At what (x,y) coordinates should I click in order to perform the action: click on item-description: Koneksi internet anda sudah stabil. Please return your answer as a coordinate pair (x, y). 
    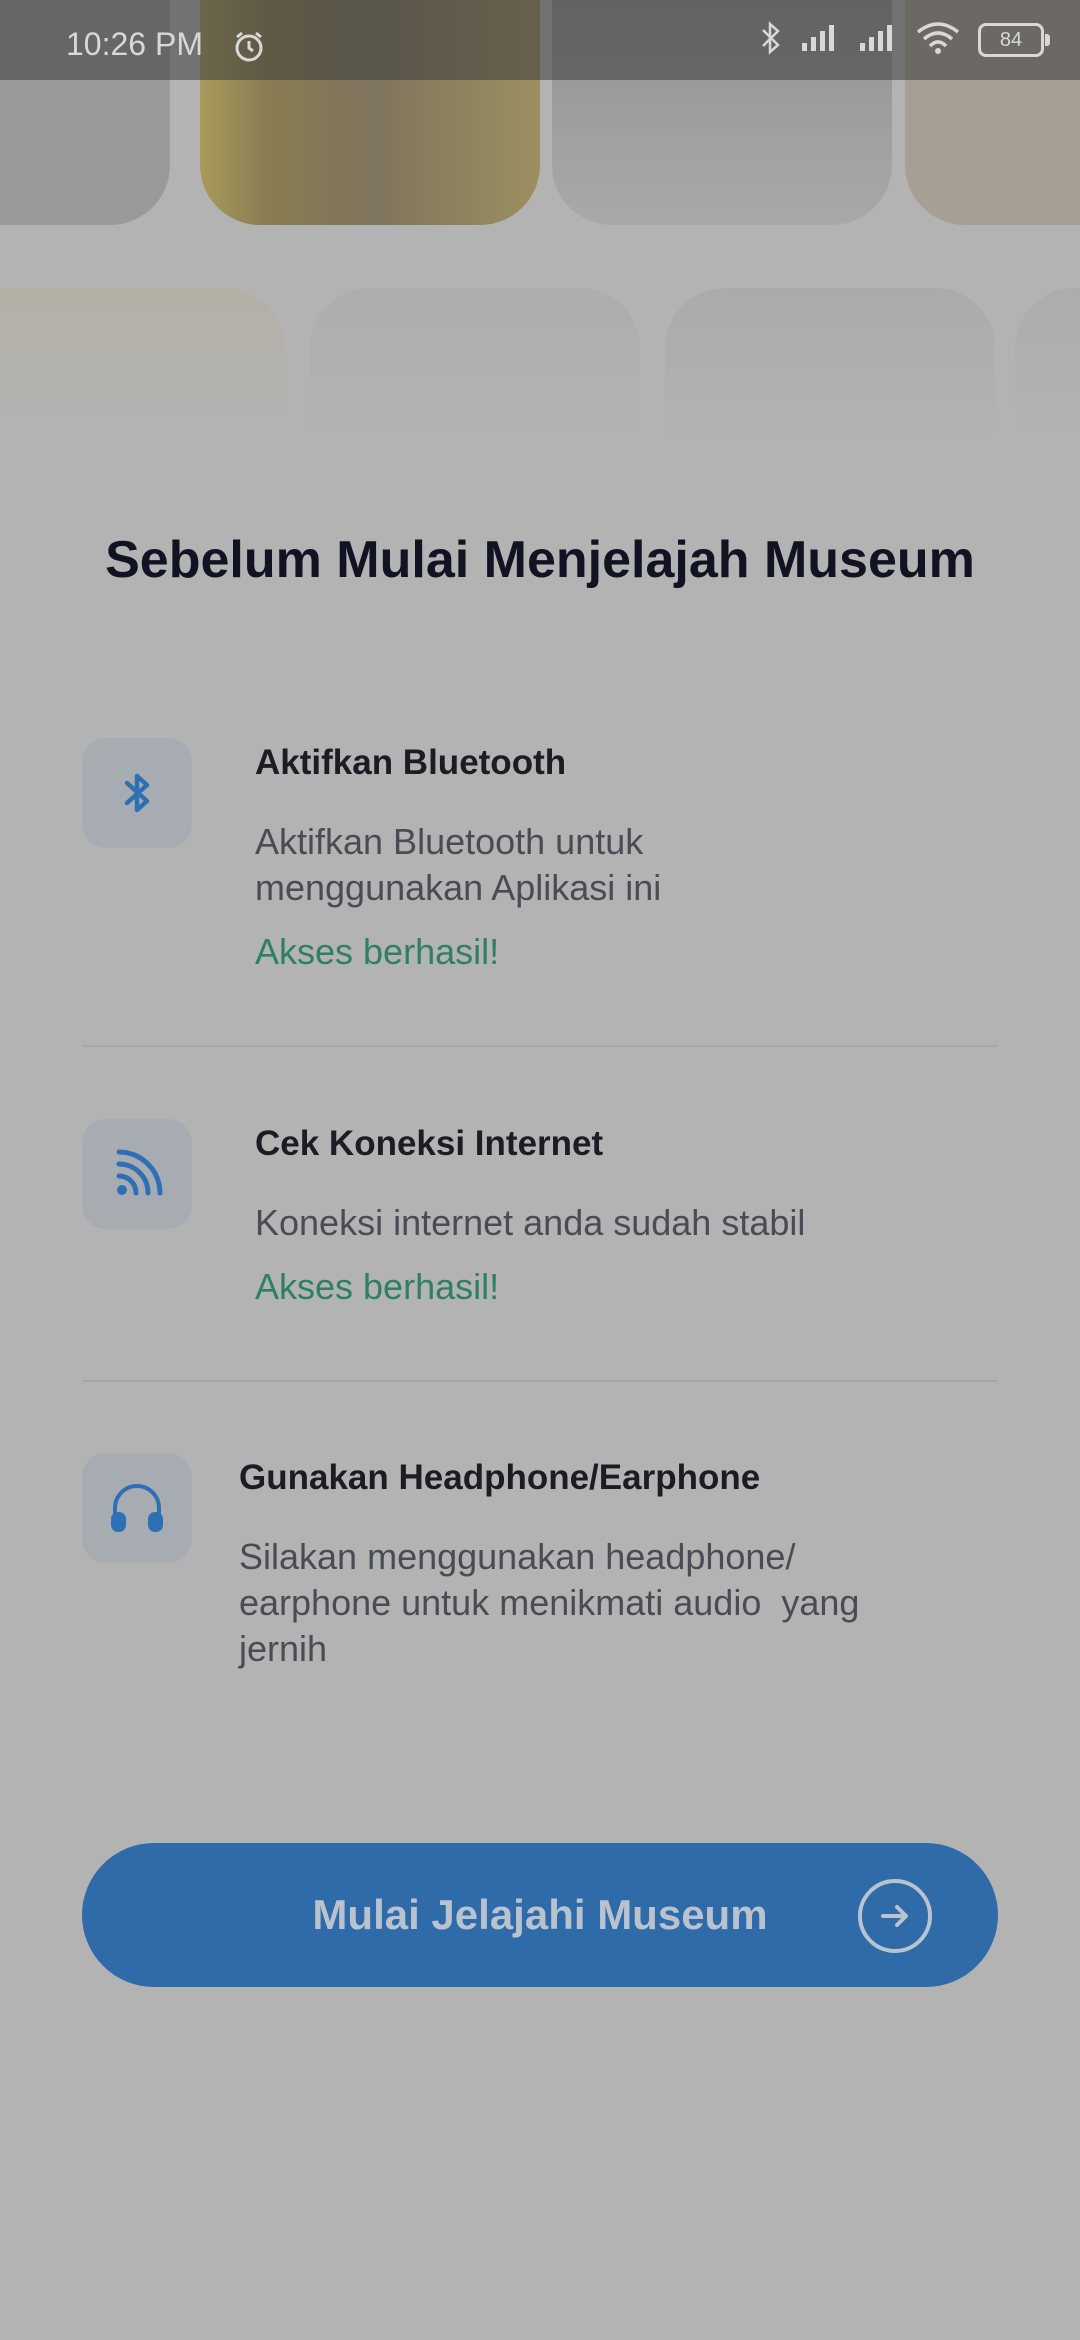
    Looking at the image, I should click on (530, 1223).